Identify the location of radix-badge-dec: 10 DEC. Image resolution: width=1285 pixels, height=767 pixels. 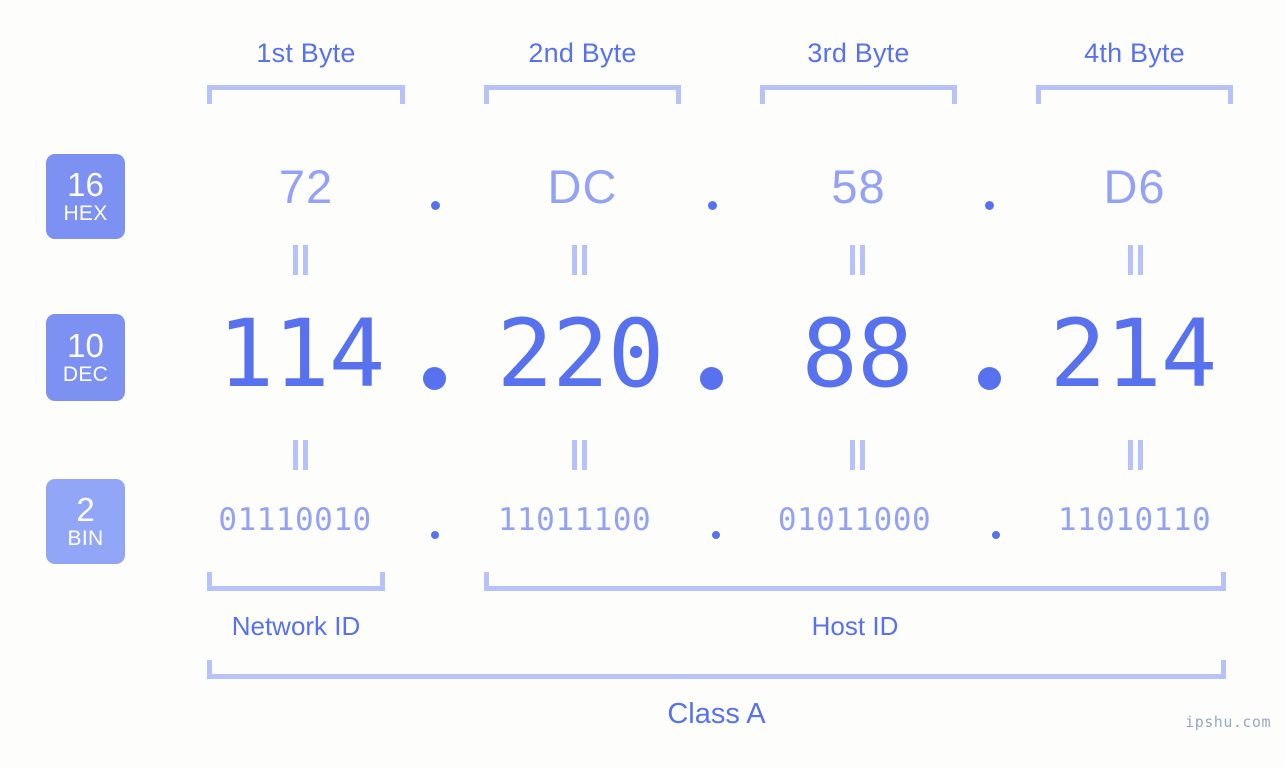
(85, 357).